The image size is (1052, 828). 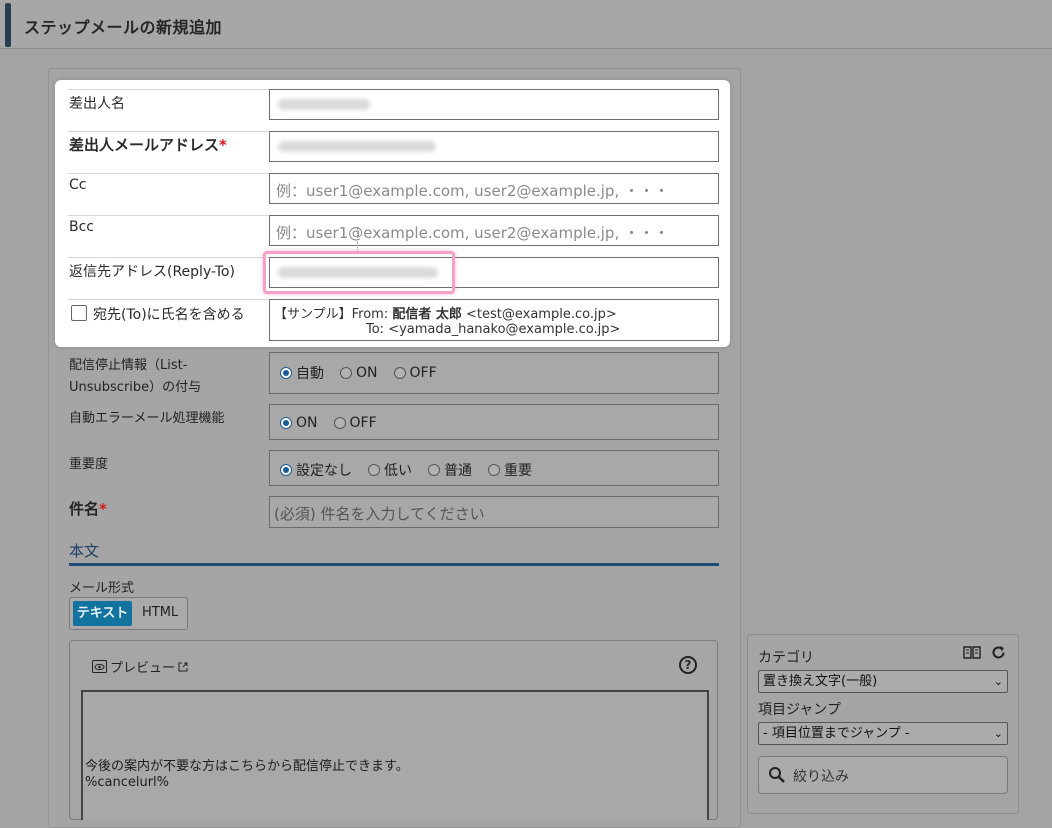 I want to click on list-unsubscribe-label-line1: 配信停止情報（List-, so click(x=128, y=365).